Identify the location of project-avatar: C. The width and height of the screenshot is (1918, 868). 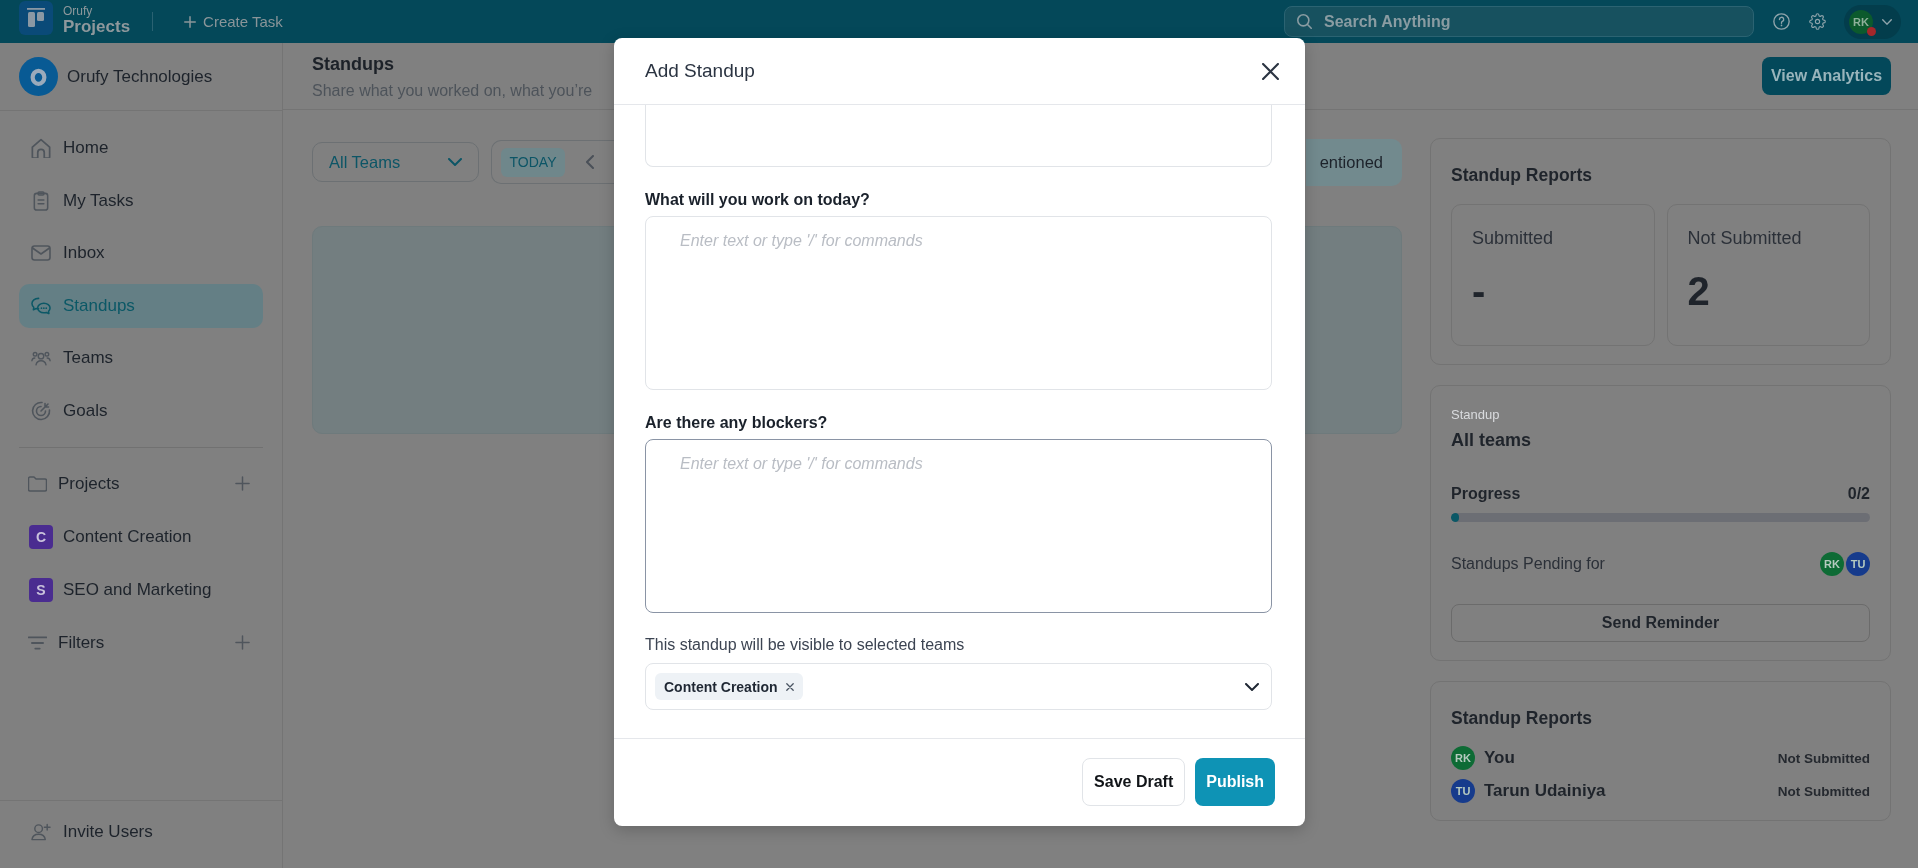
(41, 536).